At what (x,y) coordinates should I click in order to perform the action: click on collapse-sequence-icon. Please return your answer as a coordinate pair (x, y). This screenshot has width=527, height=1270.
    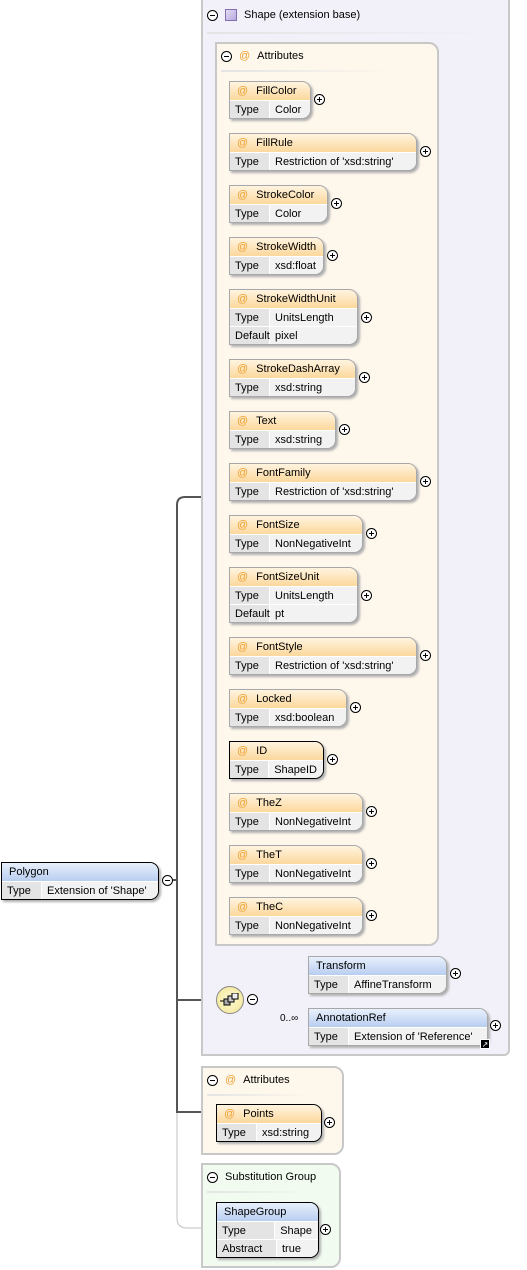
    Looking at the image, I should click on (252, 999).